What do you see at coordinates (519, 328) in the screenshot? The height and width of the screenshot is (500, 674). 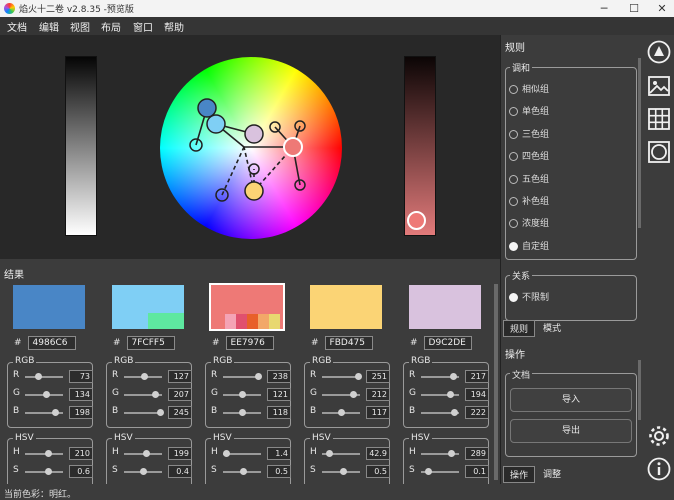 I see `tab-1: 规则` at bounding box center [519, 328].